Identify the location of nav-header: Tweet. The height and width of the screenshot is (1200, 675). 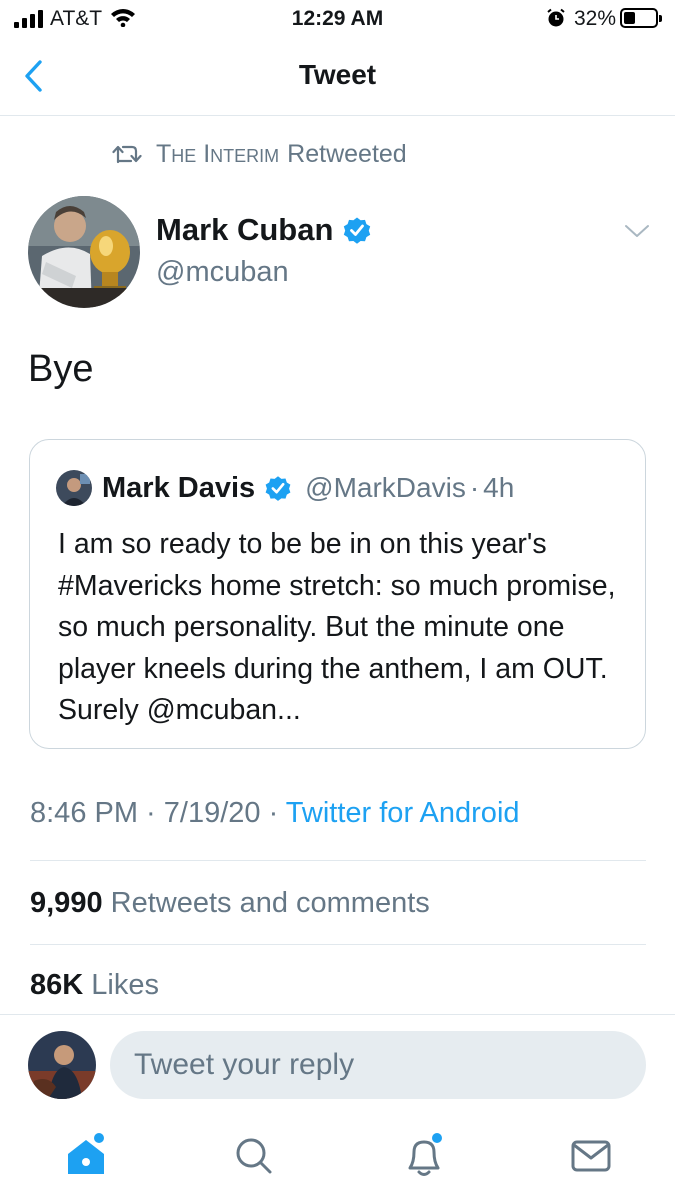
(337, 77).